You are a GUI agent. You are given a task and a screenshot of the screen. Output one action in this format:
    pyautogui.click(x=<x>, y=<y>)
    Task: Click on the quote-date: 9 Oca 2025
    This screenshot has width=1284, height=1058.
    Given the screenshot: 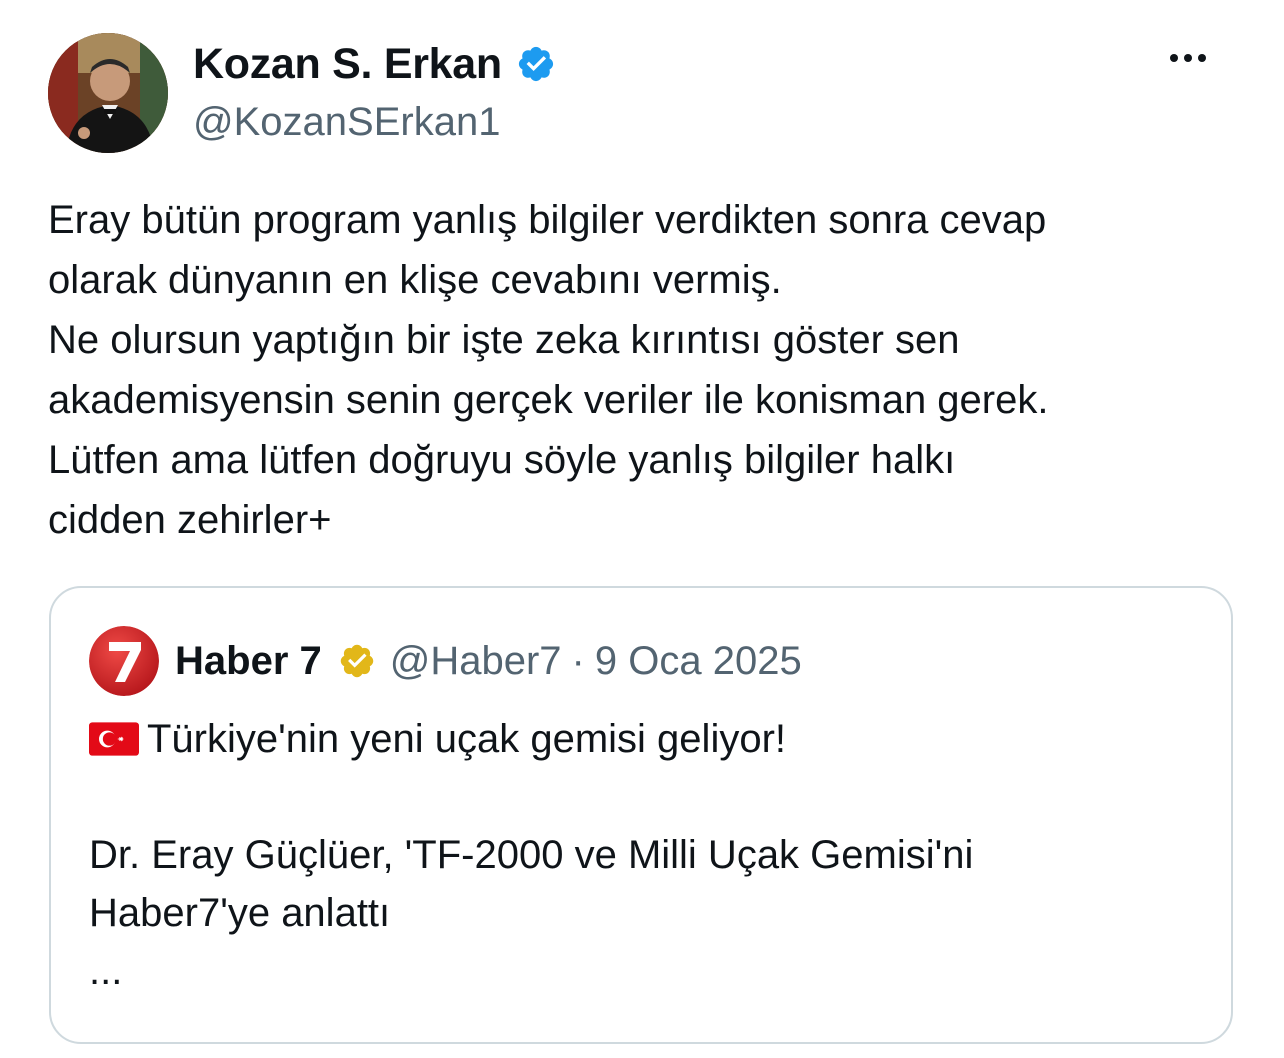 What is the action you would take?
    pyautogui.click(x=698, y=661)
    